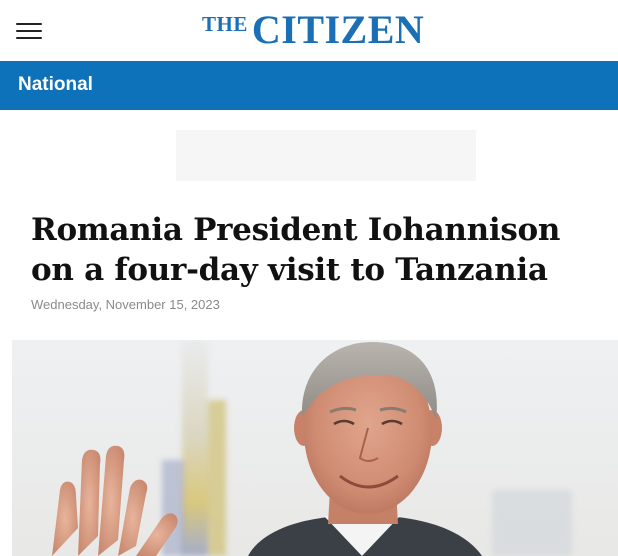 Image resolution: width=618 pixels, height=556 pixels. I want to click on site-logo: THE CITIZEN, so click(313, 30).